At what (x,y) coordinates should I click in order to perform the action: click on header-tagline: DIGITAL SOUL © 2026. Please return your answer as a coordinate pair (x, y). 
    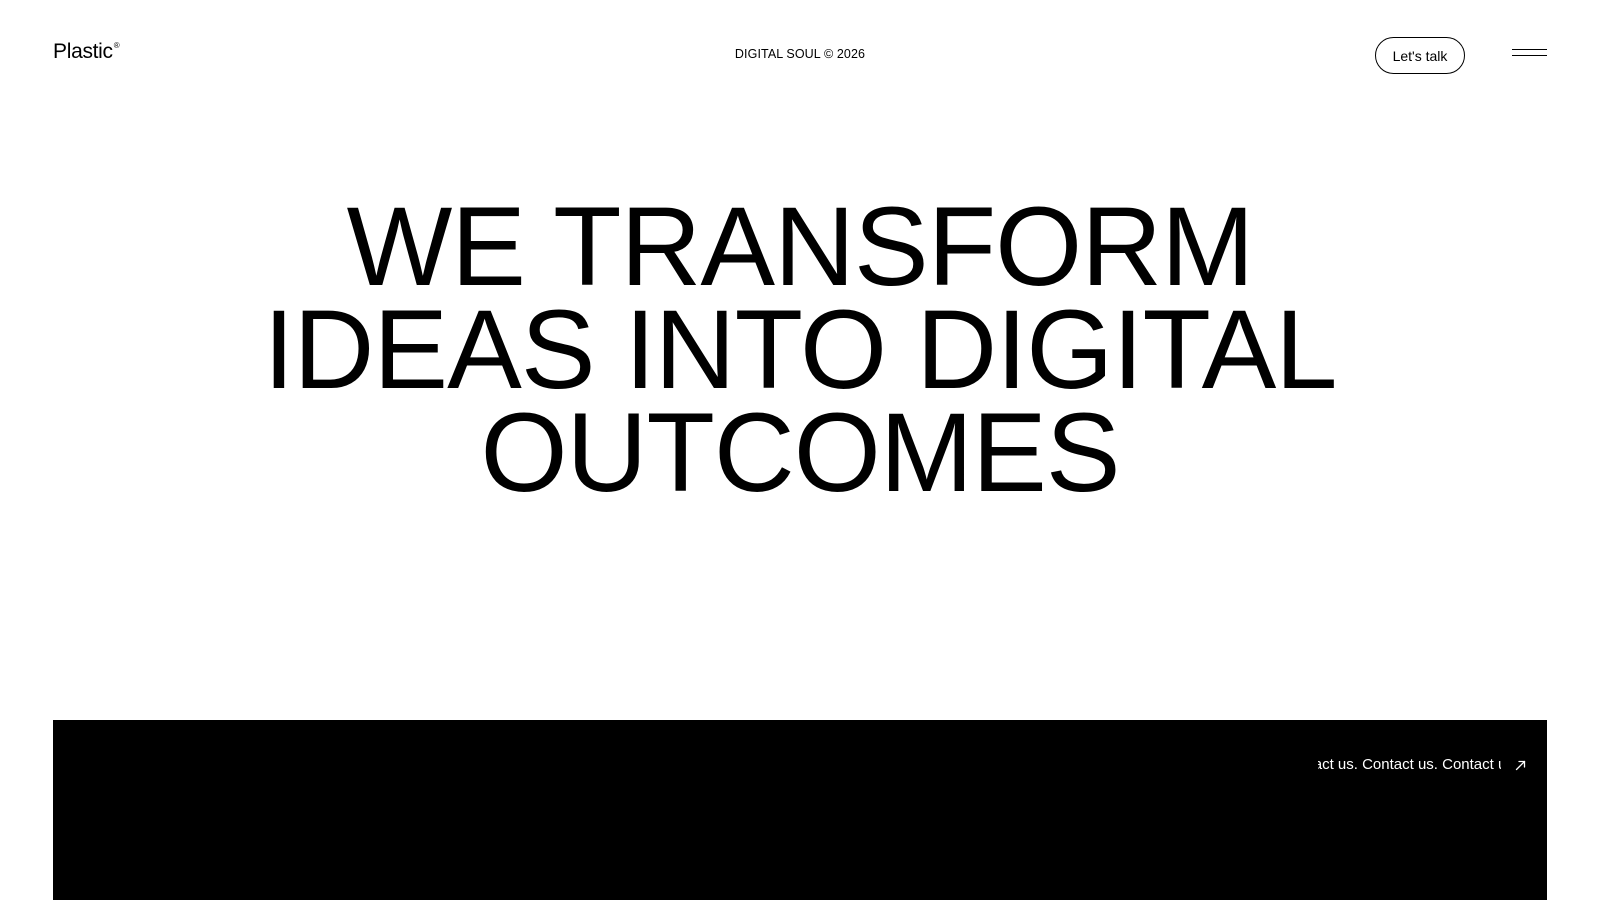
    Looking at the image, I should click on (800, 54).